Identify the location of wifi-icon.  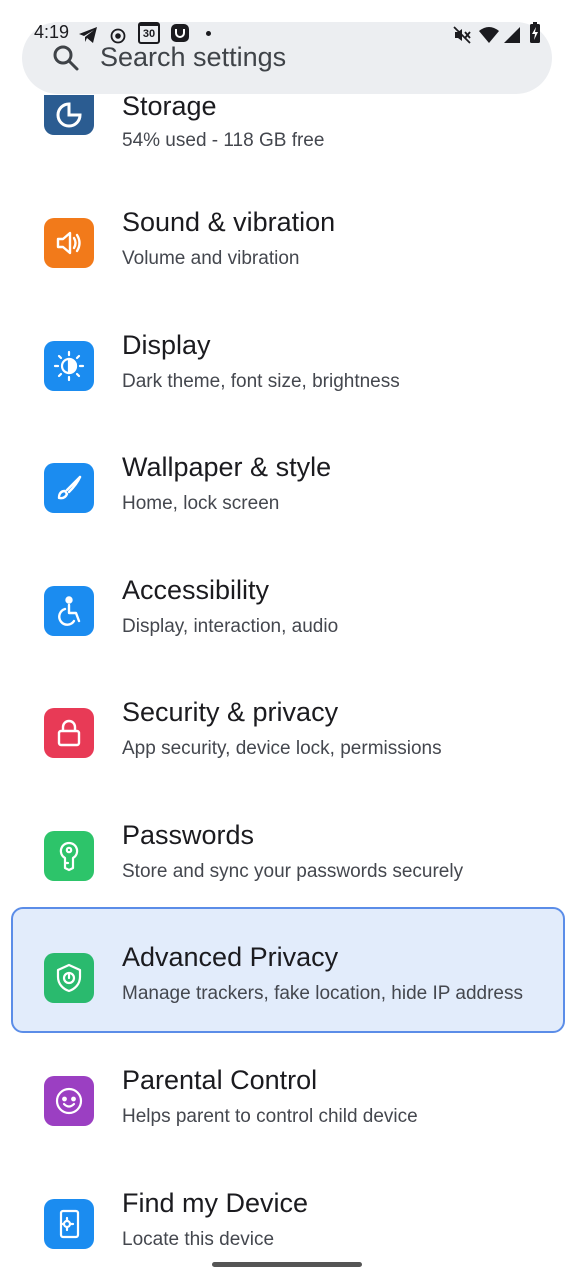
(489, 35).